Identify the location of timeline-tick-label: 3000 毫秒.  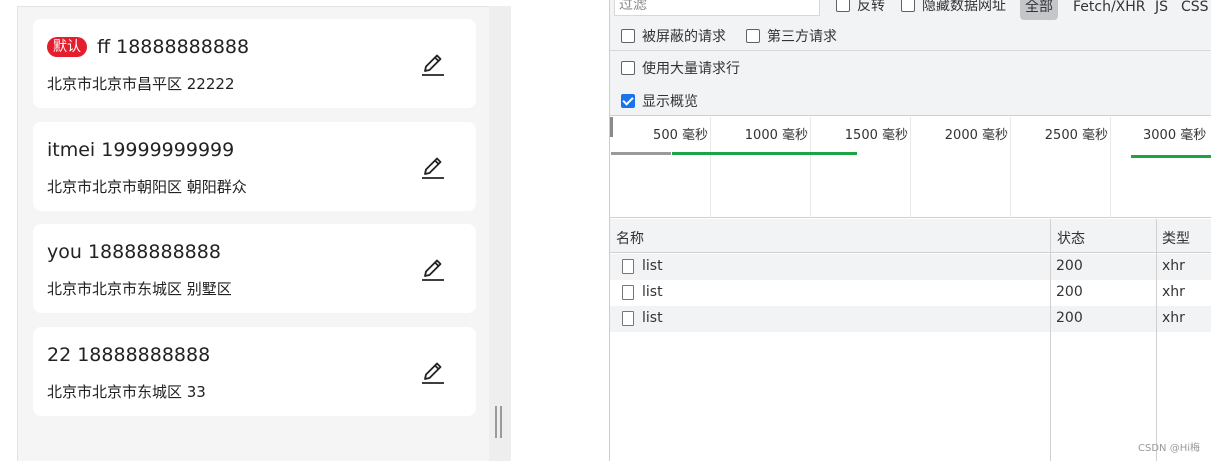
(1175, 135).